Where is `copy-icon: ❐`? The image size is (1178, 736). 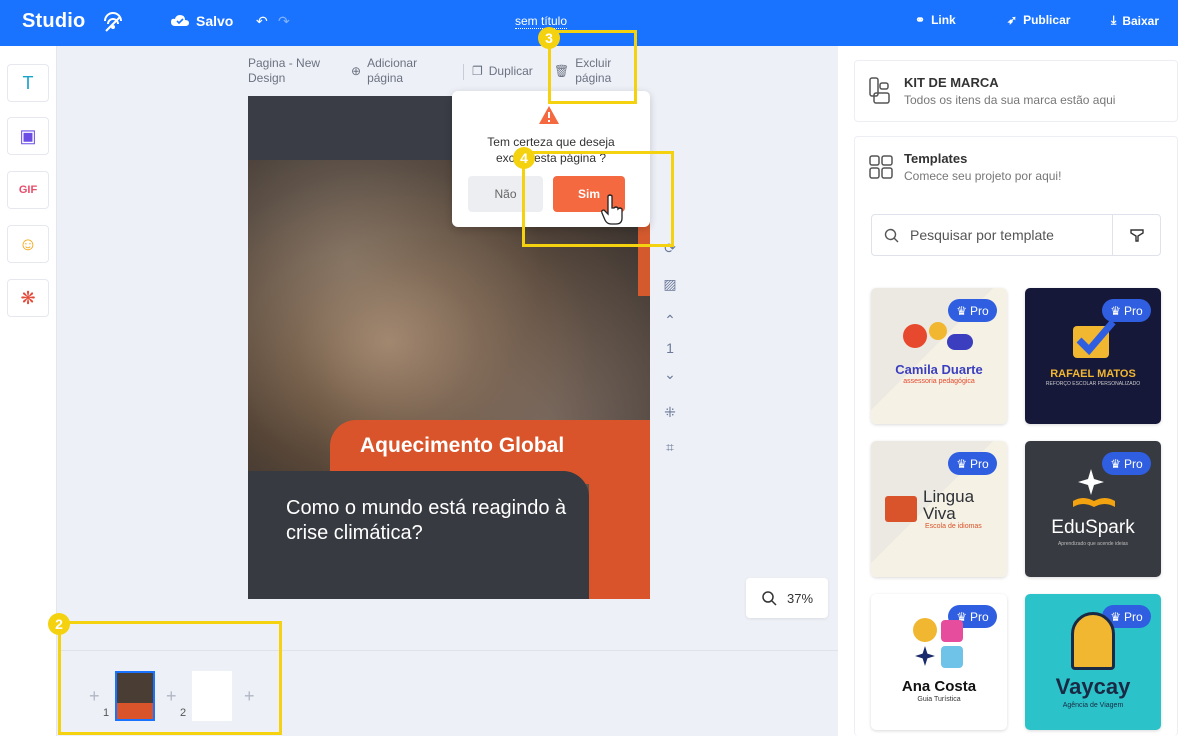
copy-icon: ❐ is located at coordinates (477, 71).